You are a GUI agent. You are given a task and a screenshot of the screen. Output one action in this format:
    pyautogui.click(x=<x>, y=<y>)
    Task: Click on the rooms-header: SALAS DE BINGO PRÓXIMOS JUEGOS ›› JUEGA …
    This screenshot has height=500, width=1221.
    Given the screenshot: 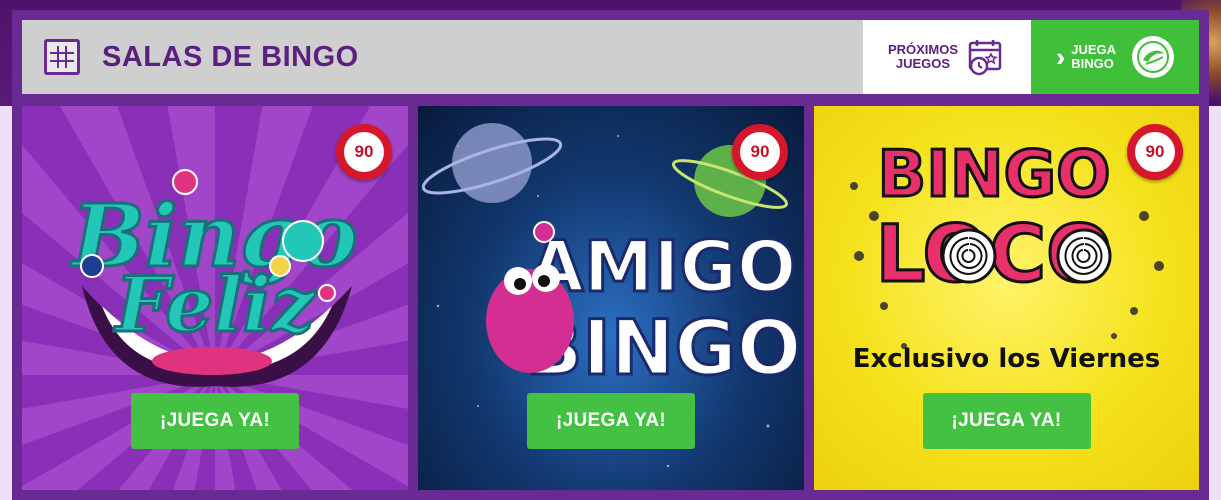 What is the action you would take?
    pyautogui.click(x=610, y=57)
    